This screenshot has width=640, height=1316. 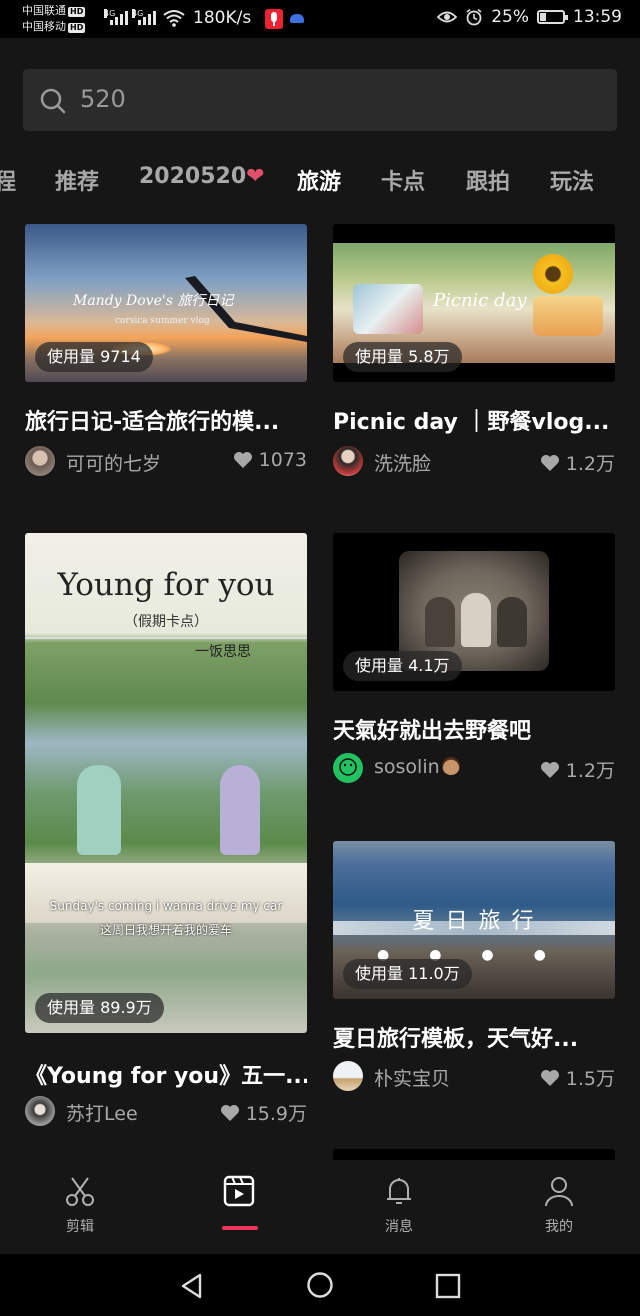 What do you see at coordinates (448, 1286) in the screenshot?
I see `recents-icon` at bounding box center [448, 1286].